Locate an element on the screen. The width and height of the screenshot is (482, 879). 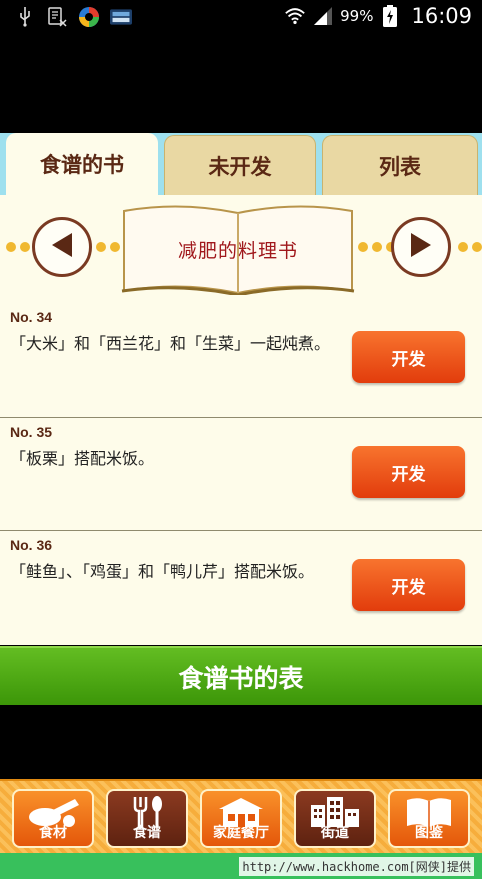
battery-charging-icon is located at coordinates (390, 16).